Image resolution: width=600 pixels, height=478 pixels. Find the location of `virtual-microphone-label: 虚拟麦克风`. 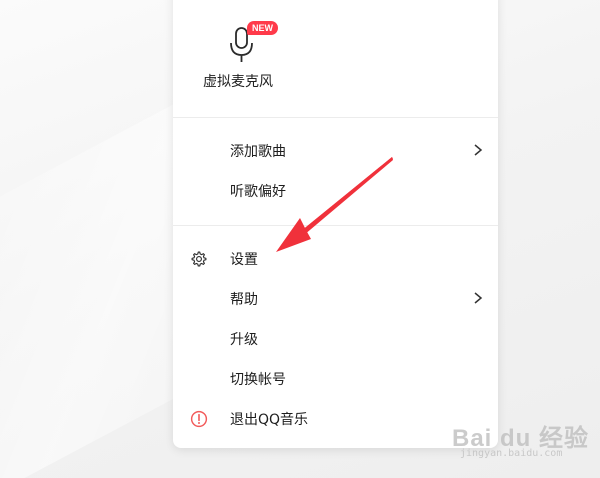

virtual-microphone-label: 虚拟麦克风 is located at coordinates (238, 82).